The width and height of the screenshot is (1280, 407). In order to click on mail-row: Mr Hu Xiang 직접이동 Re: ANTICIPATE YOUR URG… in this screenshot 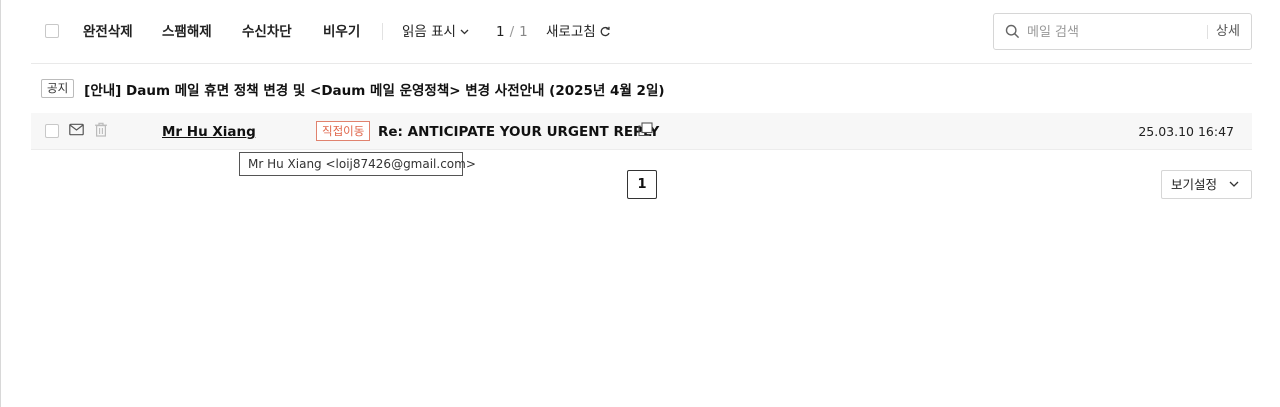, I will do `click(641, 131)`.